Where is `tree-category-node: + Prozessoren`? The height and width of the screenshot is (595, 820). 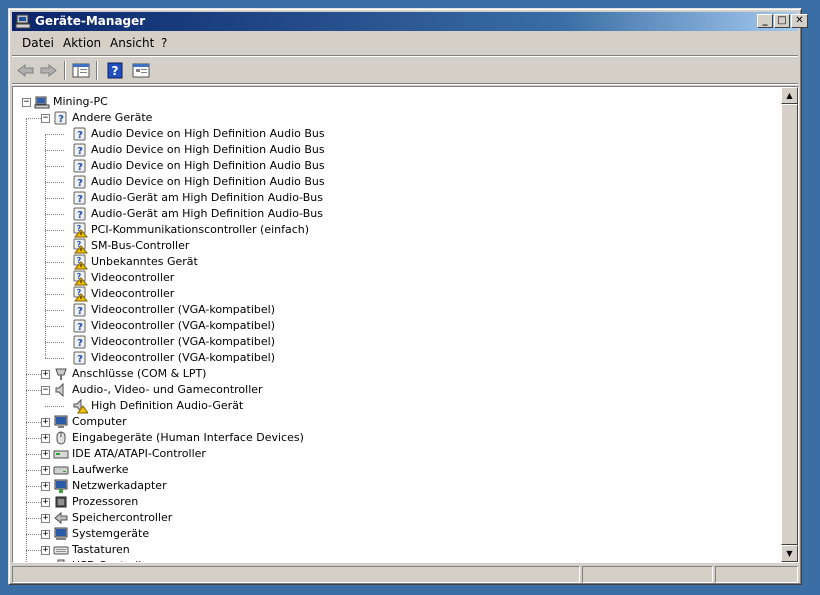
tree-category-node: + Prozessoren is located at coordinates (393, 502).